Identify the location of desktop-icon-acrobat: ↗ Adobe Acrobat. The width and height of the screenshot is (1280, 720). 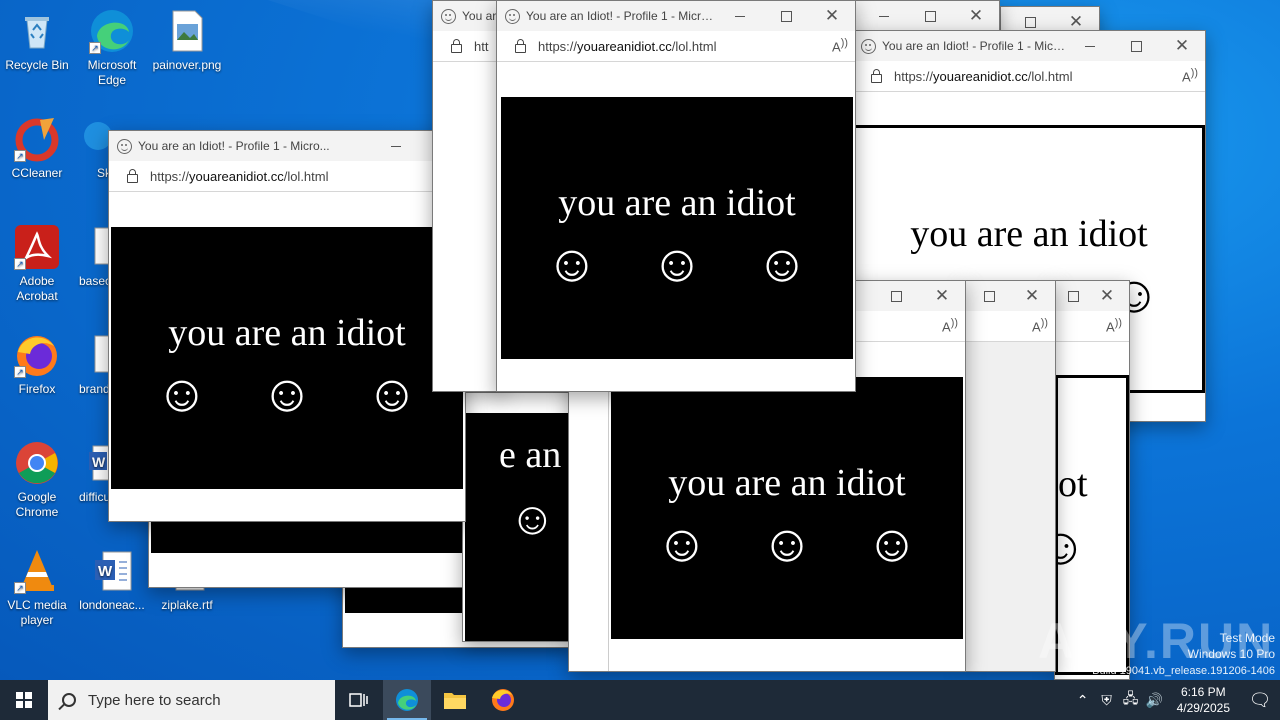
(37, 264).